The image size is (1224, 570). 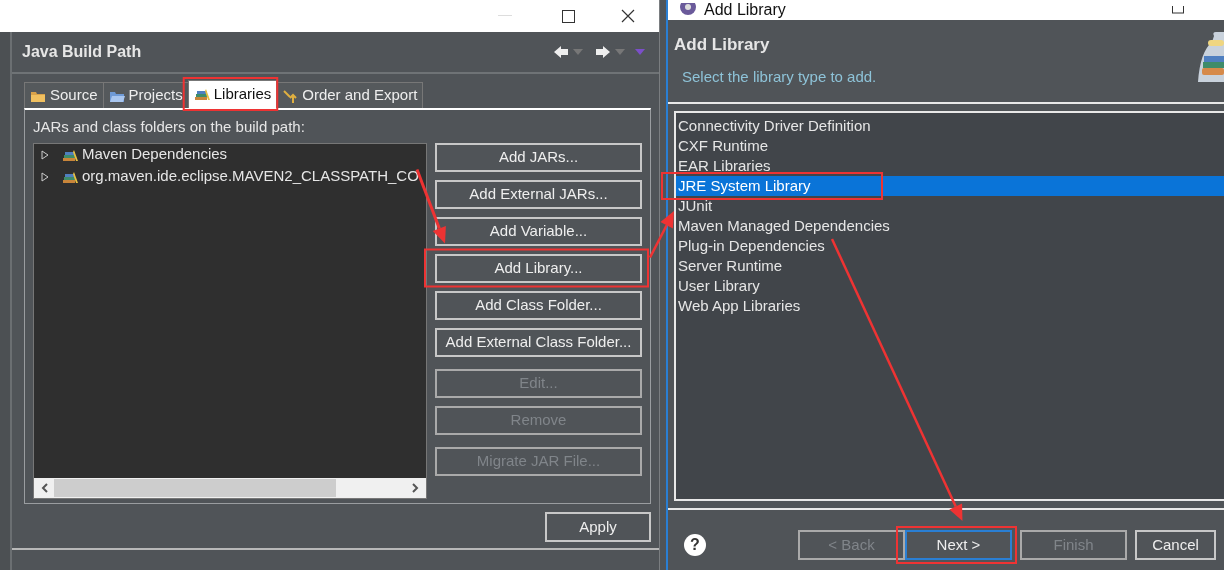 I want to click on tree-item: org.maven.ide.eclipse.MAVEN2_CLASSPATH_CO, so click(x=250, y=176).